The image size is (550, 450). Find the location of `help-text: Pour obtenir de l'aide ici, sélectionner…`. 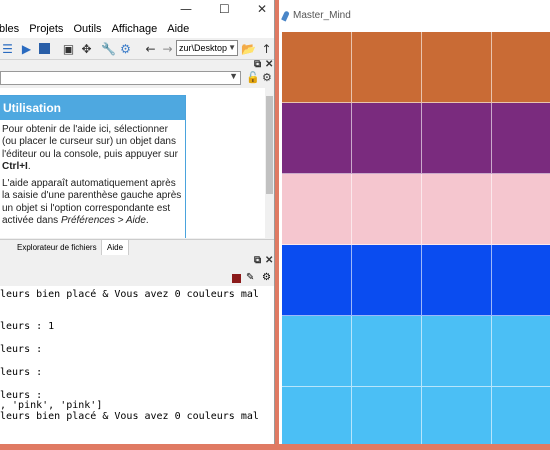

help-text: Pour obtenir de l'aide ici, sélectionner… is located at coordinates (90, 142).